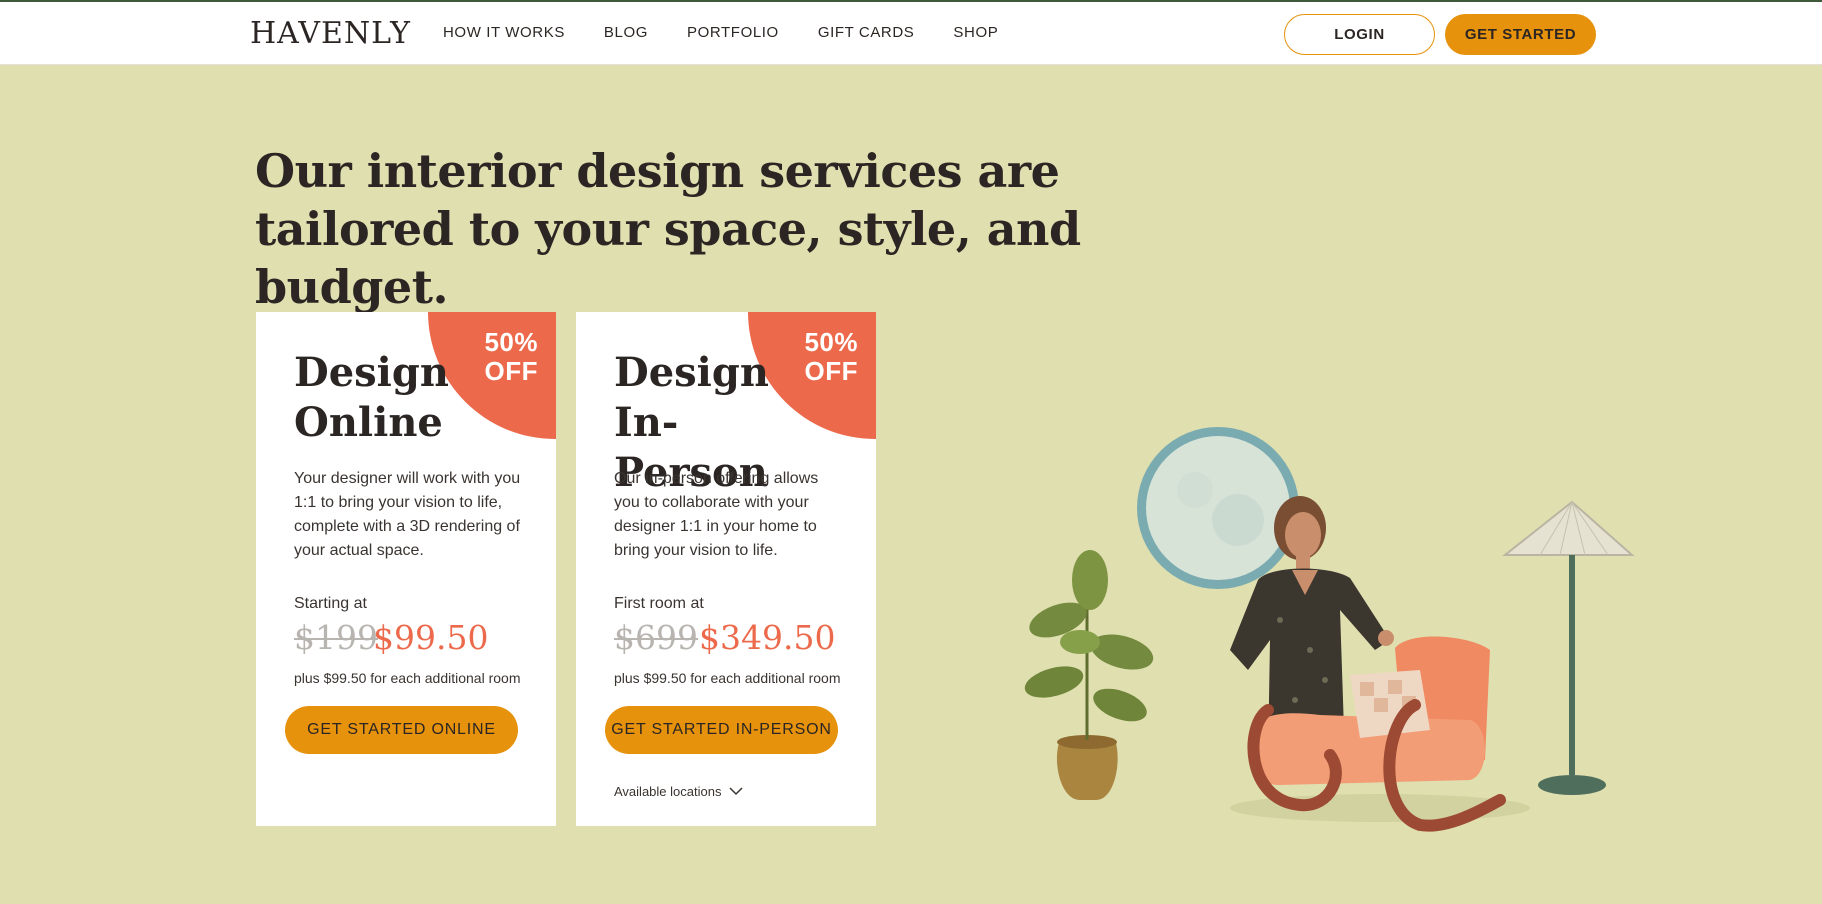 The height and width of the screenshot is (904, 1822). Describe the element at coordinates (330, 33) in the screenshot. I see `havenly-logo: HAVENLY` at that location.